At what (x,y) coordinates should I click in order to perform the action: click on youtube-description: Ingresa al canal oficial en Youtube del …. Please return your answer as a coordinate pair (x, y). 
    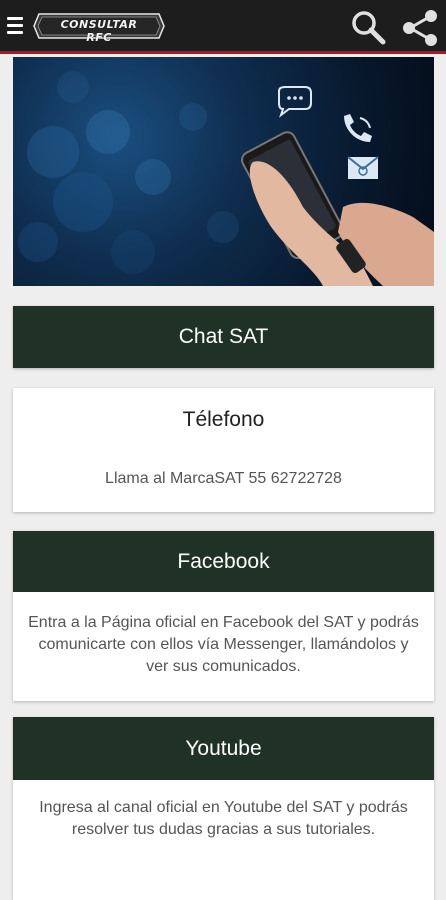
    Looking at the image, I should click on (223, 840).